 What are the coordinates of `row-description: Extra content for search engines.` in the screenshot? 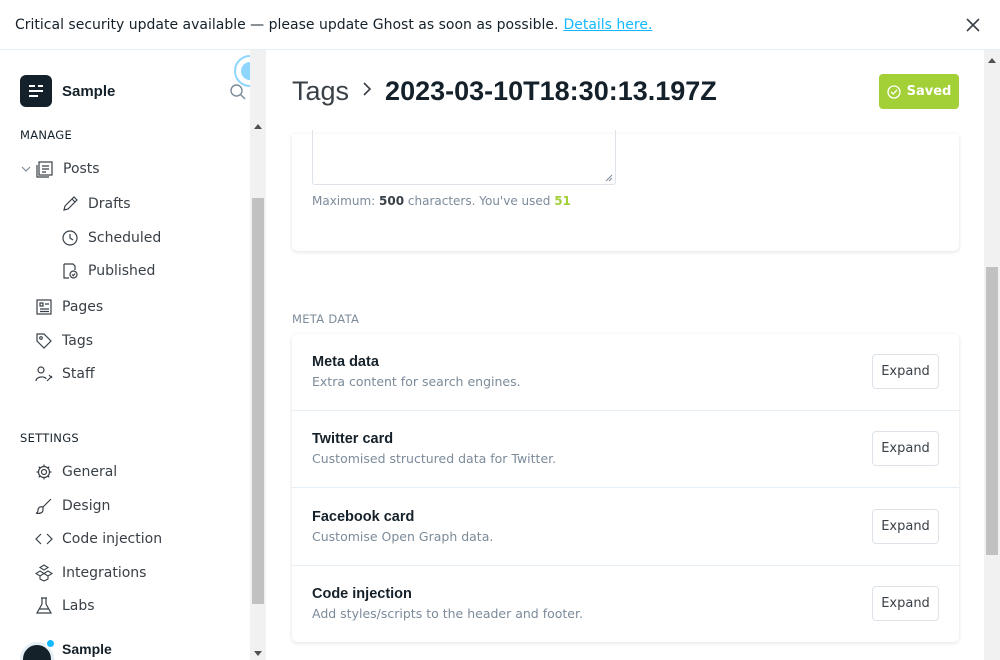 It's located at (416, 381).